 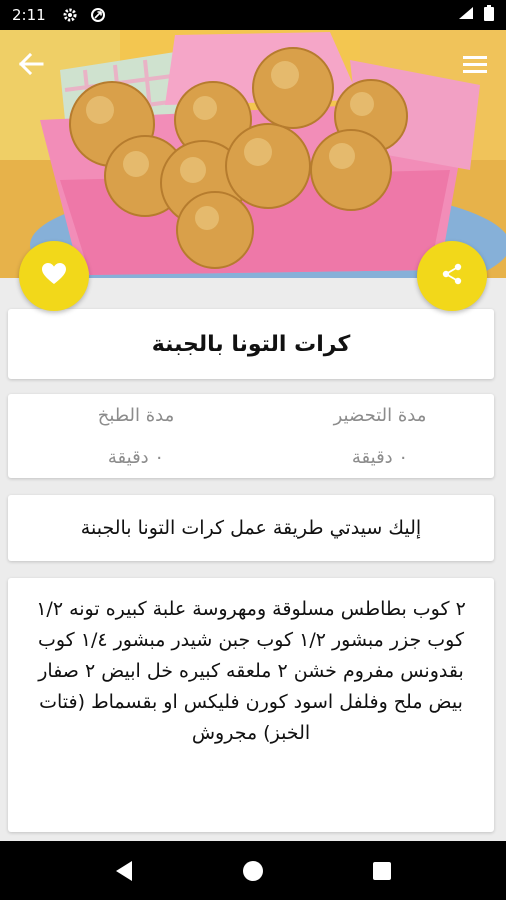 I want to click on hamburger-menu-icon, so click(x=475, y=64).